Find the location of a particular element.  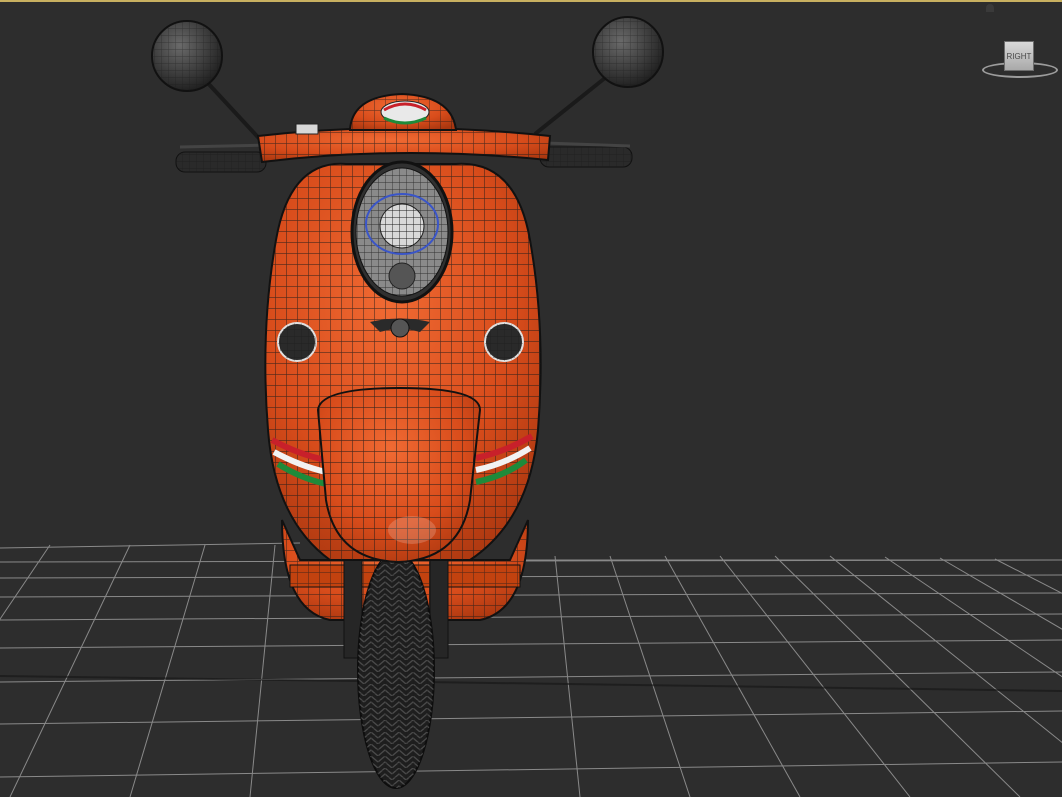

right-mirror is located at coordinates (598, 76).